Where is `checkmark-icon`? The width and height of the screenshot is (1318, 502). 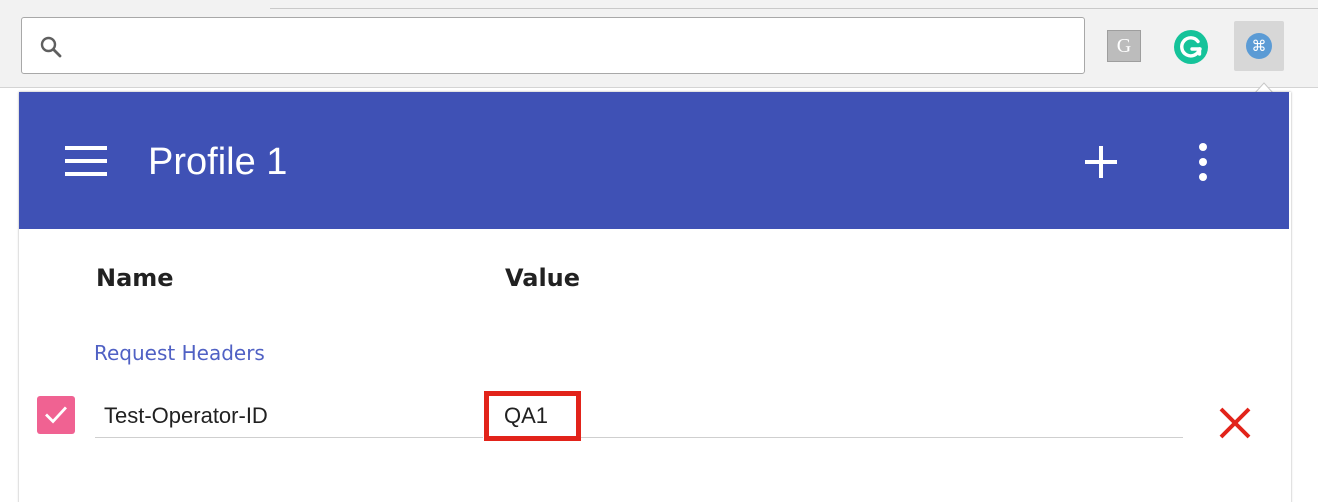 checkmark-icon is located at coordinates (56, 415).